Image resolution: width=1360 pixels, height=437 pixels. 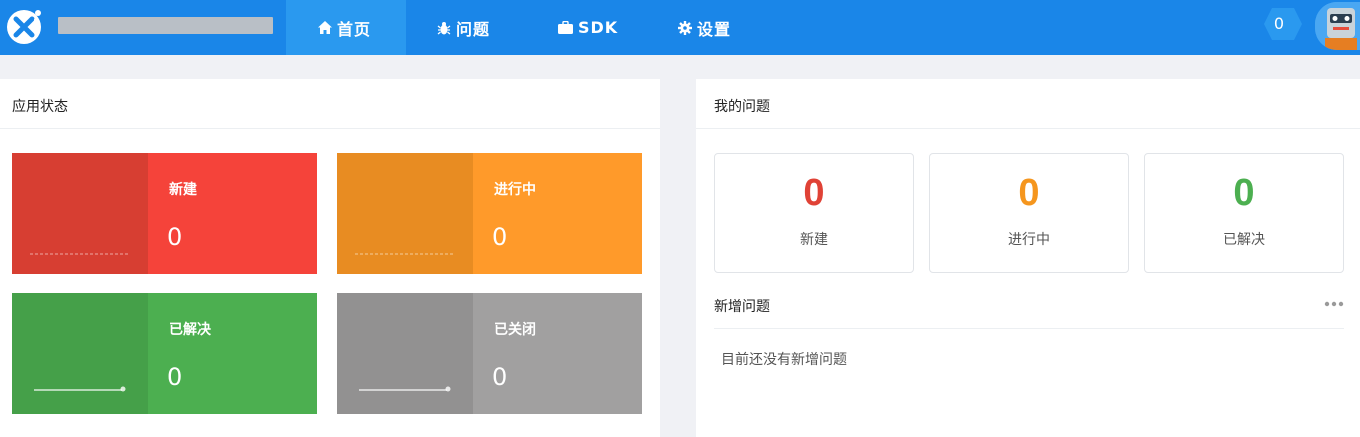 What do you see at coordinates (814, 240) in the screenshot?
I see `my-issues-new-label: 新建` at bounding box center [814, 240].